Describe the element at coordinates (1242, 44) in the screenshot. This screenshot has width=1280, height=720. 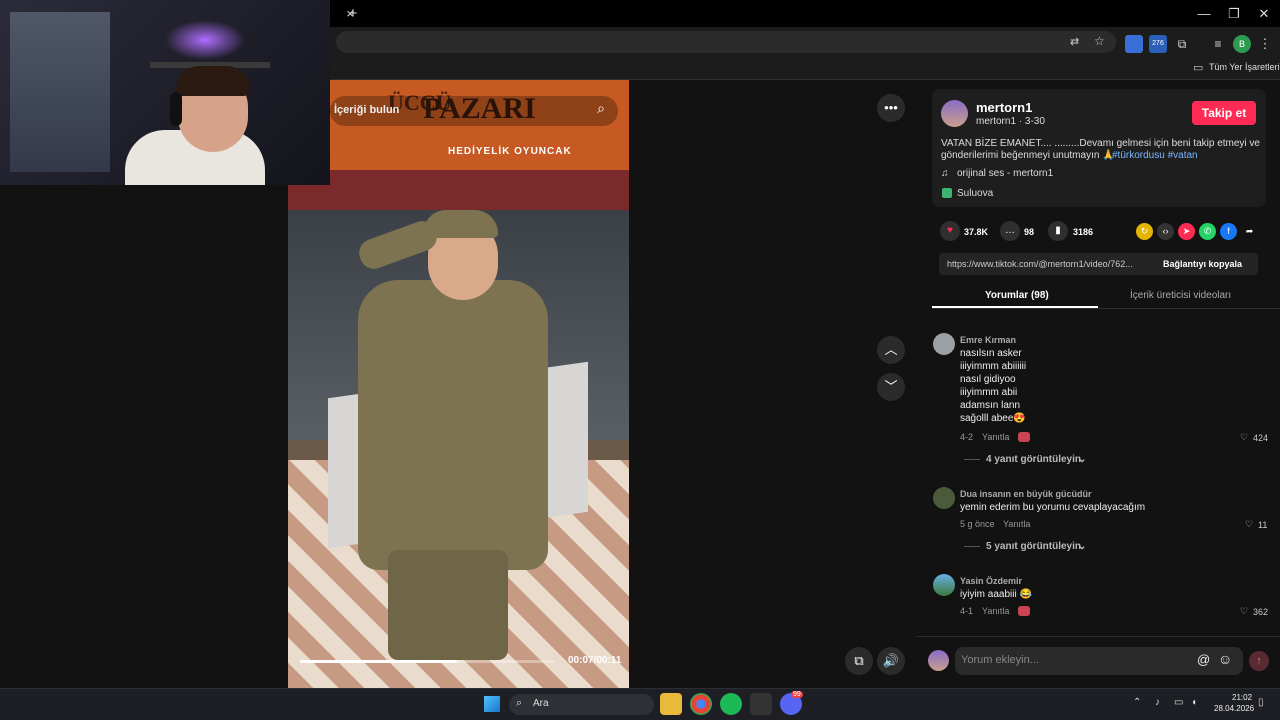
I see `profile-avatar: B` at that location.